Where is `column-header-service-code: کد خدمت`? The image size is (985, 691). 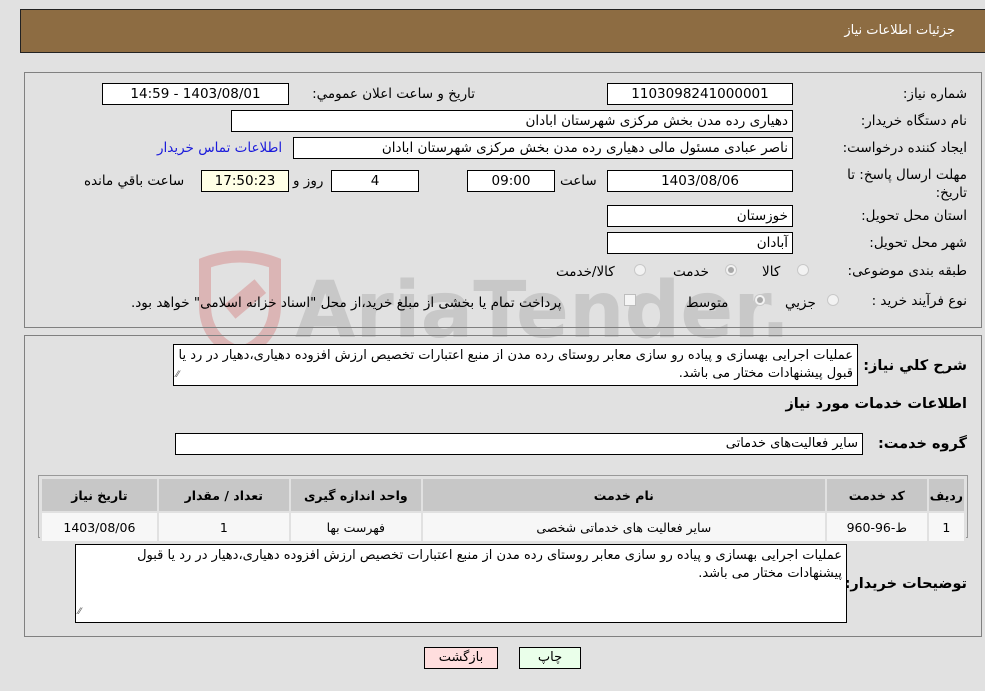
column-header-service-code: کد خدمت is located at coordinates (876, 495).